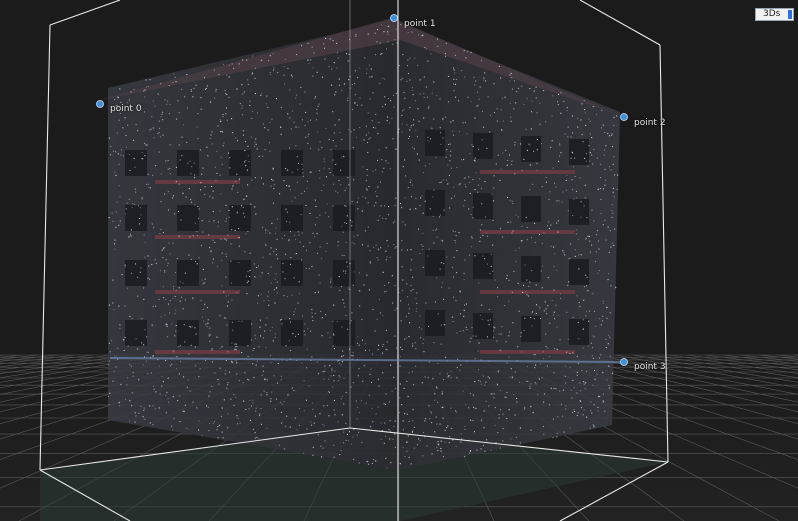 This screenshot has height=521, width=798. I want to click on view-mode-button: 3Ds, so click(774, 14).